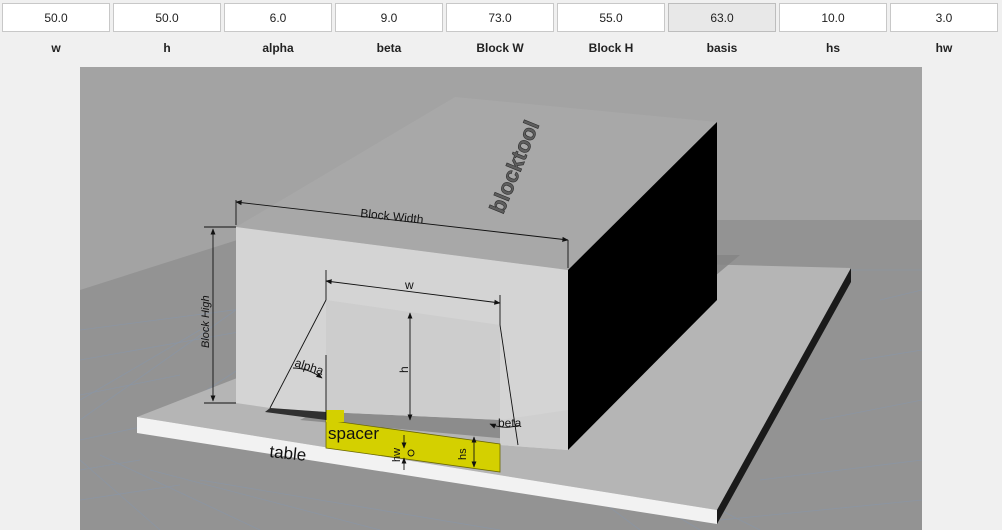 The width and height of the screenshot is (1002, 530). I want to click on block-high-label: Block High, so click(206, 321).